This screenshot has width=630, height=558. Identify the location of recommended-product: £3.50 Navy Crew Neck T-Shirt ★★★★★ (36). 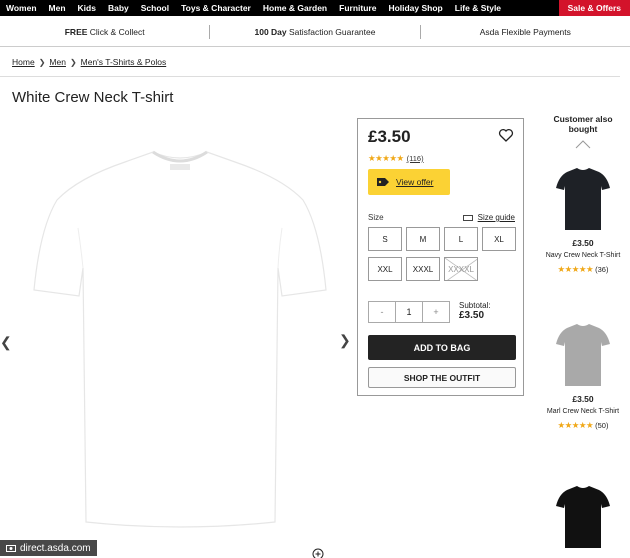
(583, 220).